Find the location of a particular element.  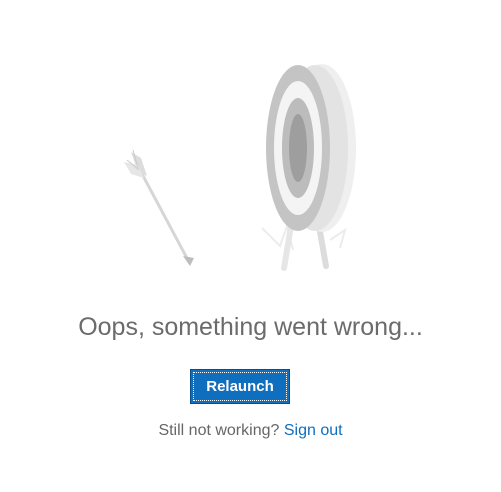

target-icon is located at coordinates (308, 167).